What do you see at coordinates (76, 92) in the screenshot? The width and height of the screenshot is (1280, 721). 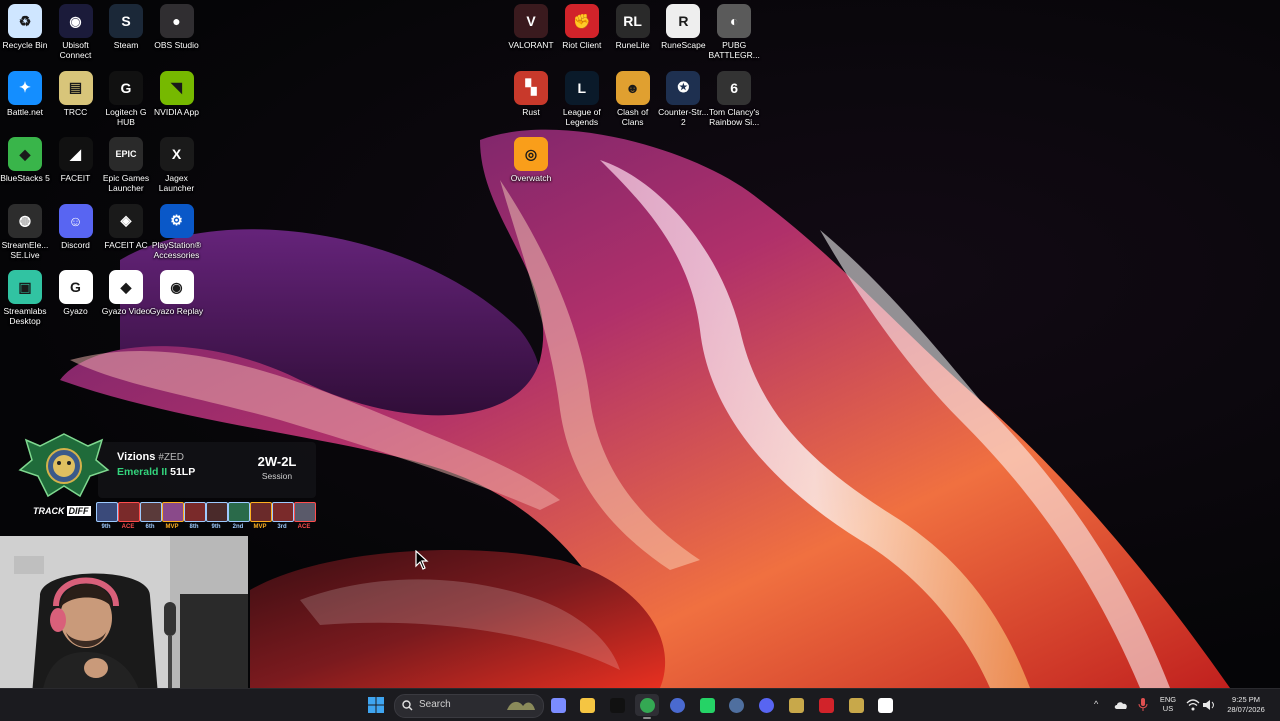 I see `desktop-icon-trcc: ▤ TRCC` at bounding box center [76, 92].